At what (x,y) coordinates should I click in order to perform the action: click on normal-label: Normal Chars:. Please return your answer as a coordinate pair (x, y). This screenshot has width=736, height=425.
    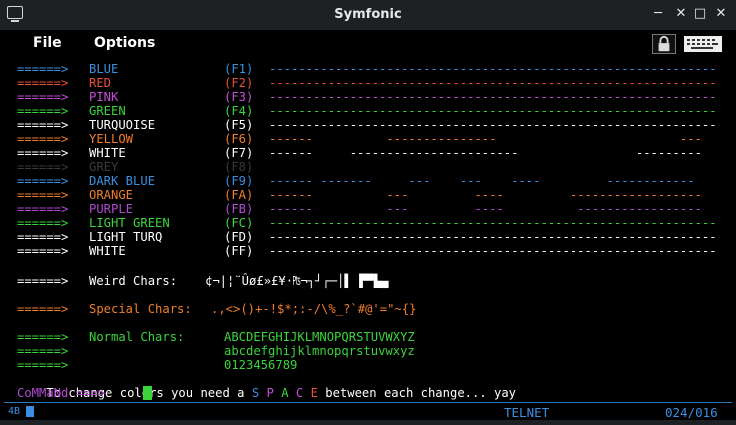
    Looking at the image, I should click on (137, 337).